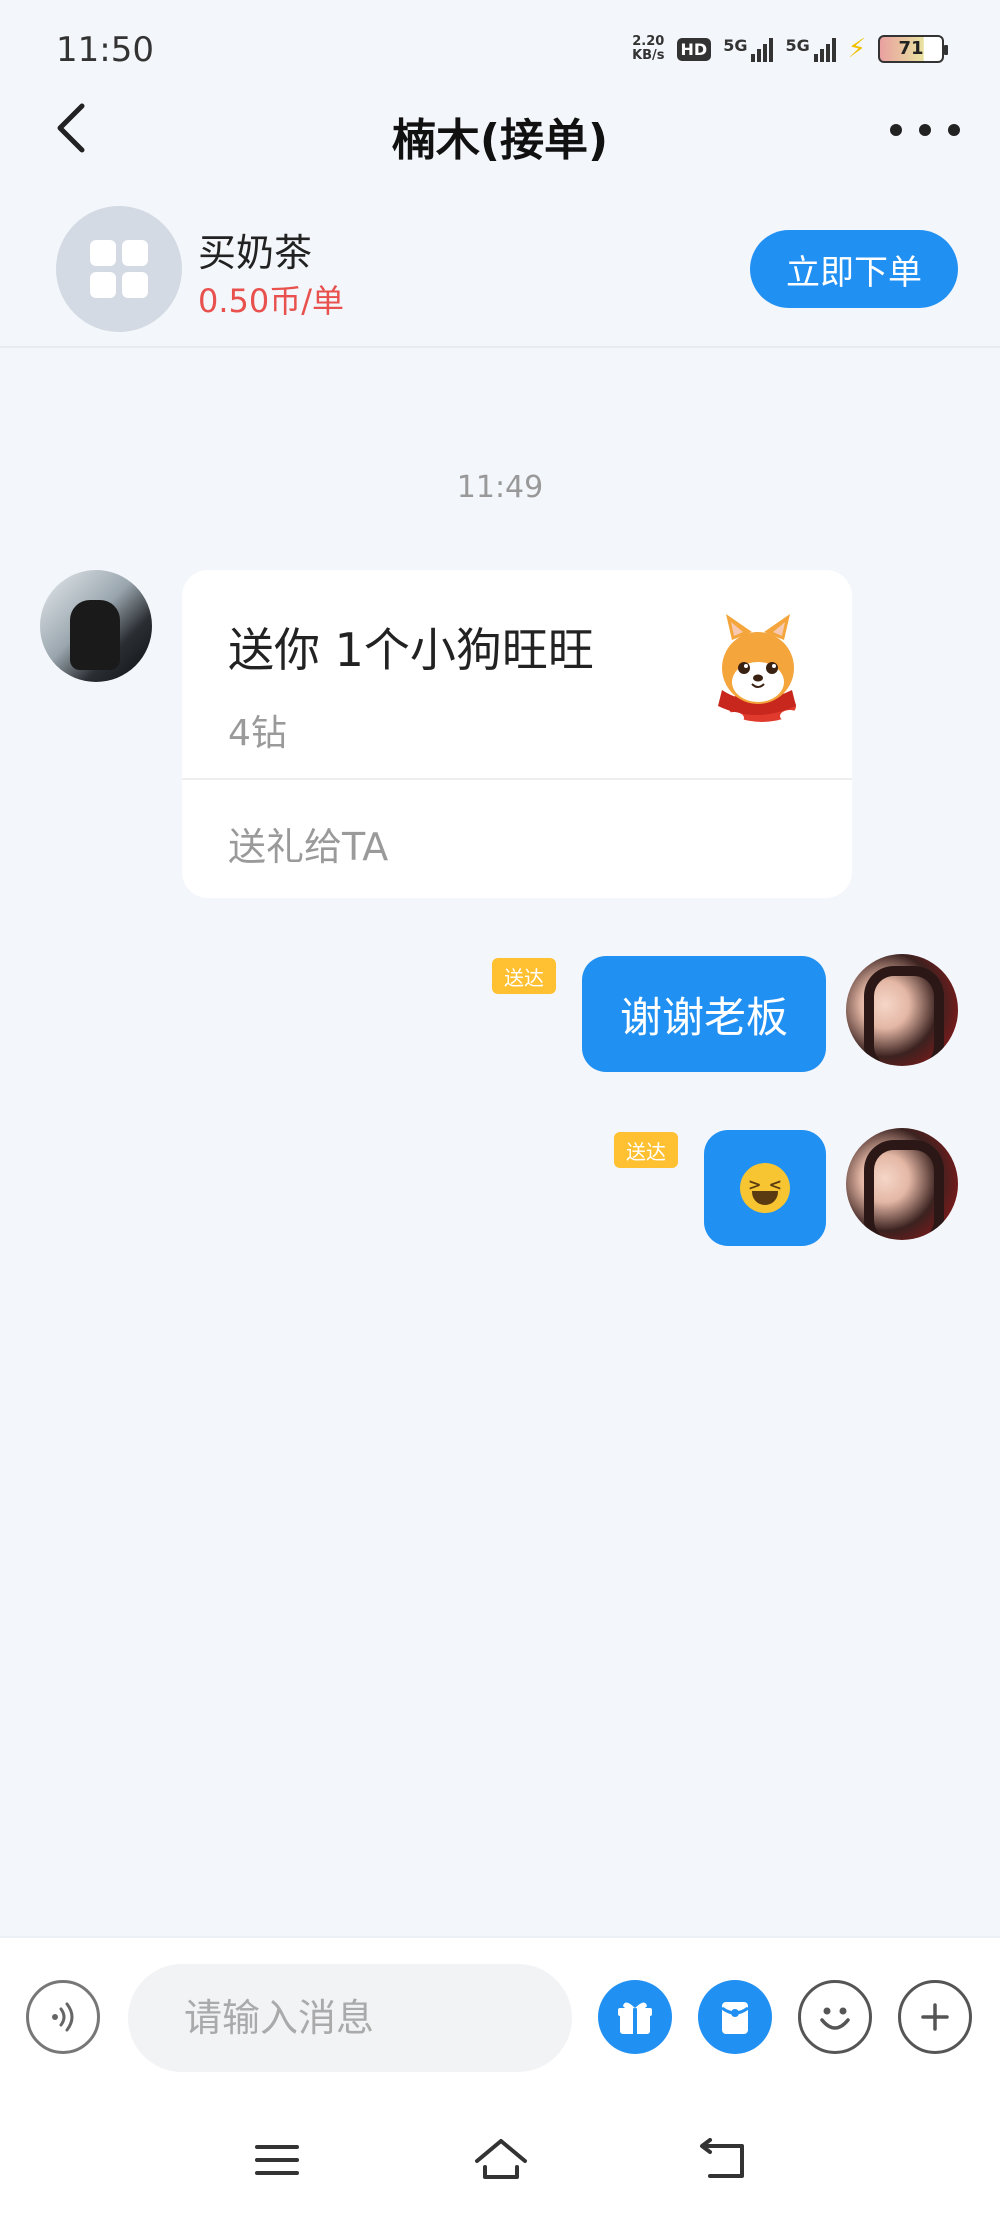 This screenshot has height=2222, width=1000. What do you see at coordinates (255, 253) in the screenshot?
I see `service-name: 买奶茶` at bounding box center [255, 253].